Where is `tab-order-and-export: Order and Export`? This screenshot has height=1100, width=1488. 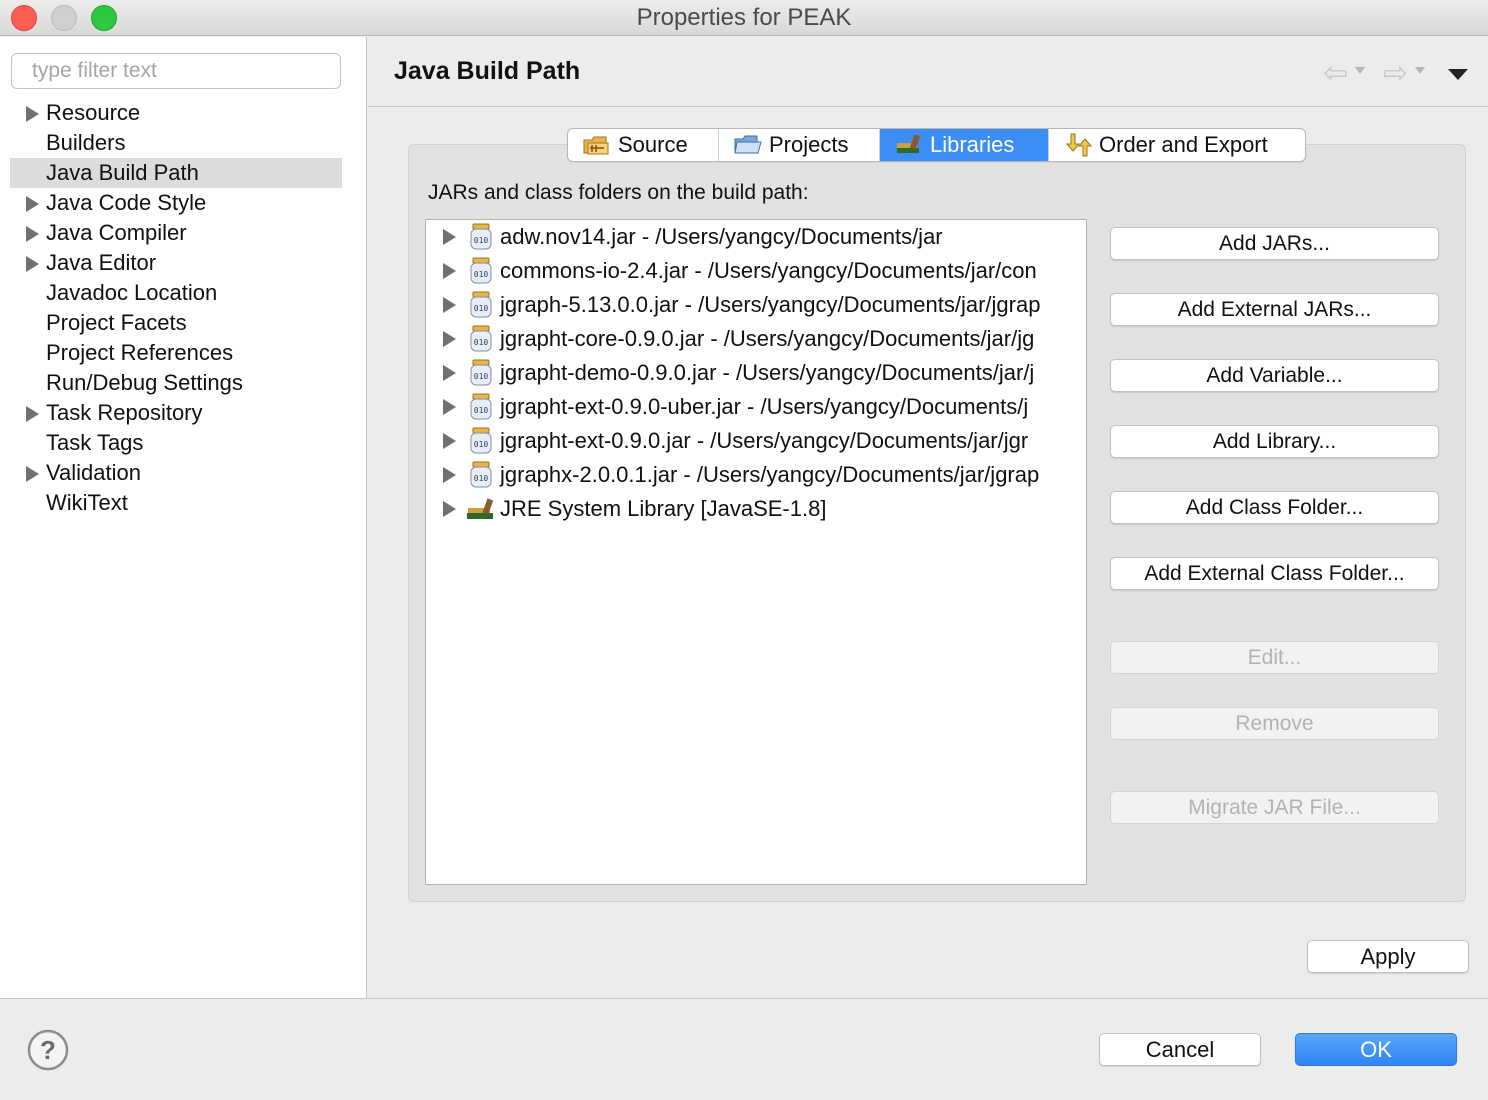
tab-order-and-export: Order and Export is located at coordinates (1177, 145).